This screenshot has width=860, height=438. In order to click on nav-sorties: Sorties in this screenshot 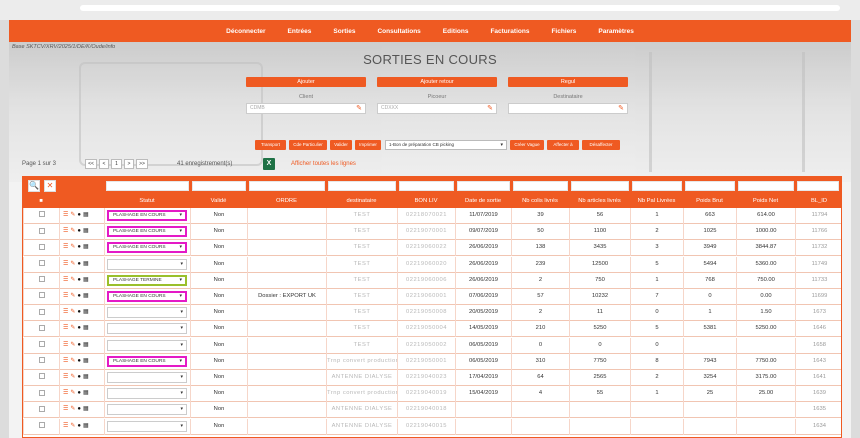, I will do `click(344, 31)`.